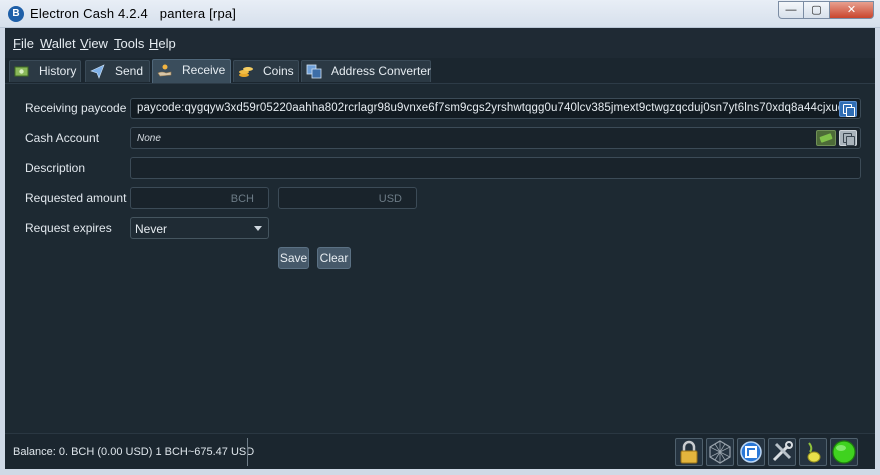 Image resolution: width=880 pixels, height=475 pixels. Describe the element at coordinates (848, 109) in the screenshot. I see `copy-paycode-button` at that location.